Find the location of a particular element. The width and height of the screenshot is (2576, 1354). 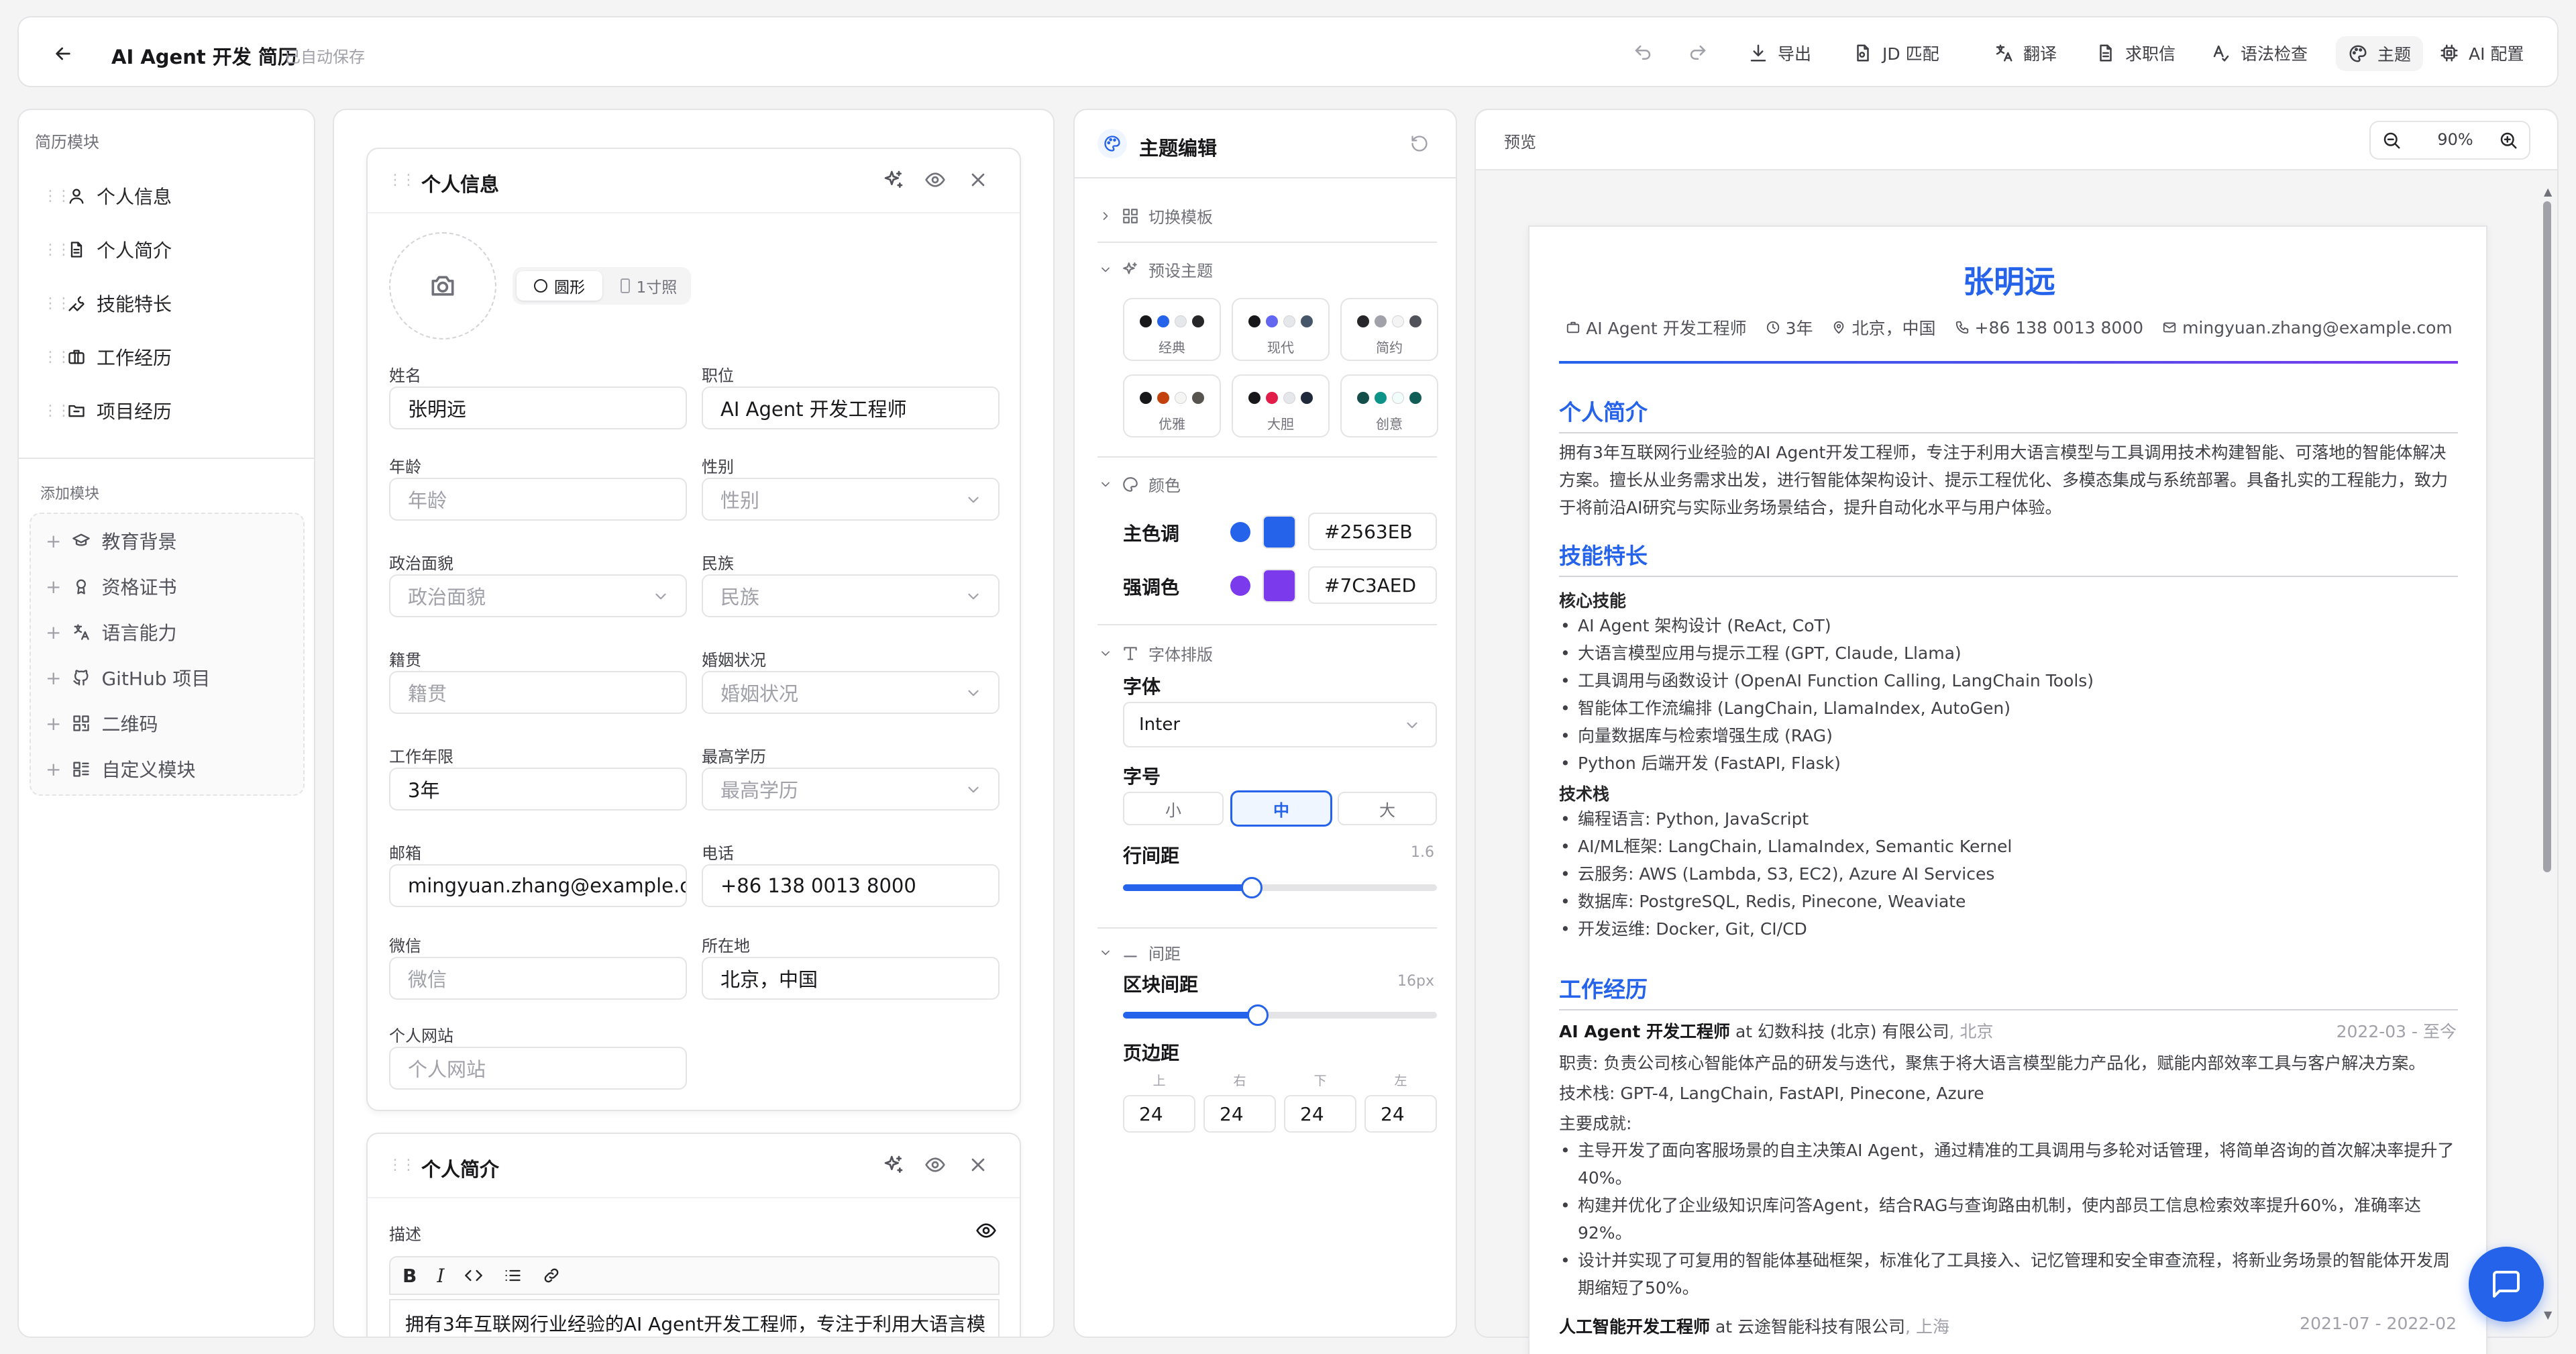

page-margin-label: 页边距 is located at coordinates (1151, 1053).